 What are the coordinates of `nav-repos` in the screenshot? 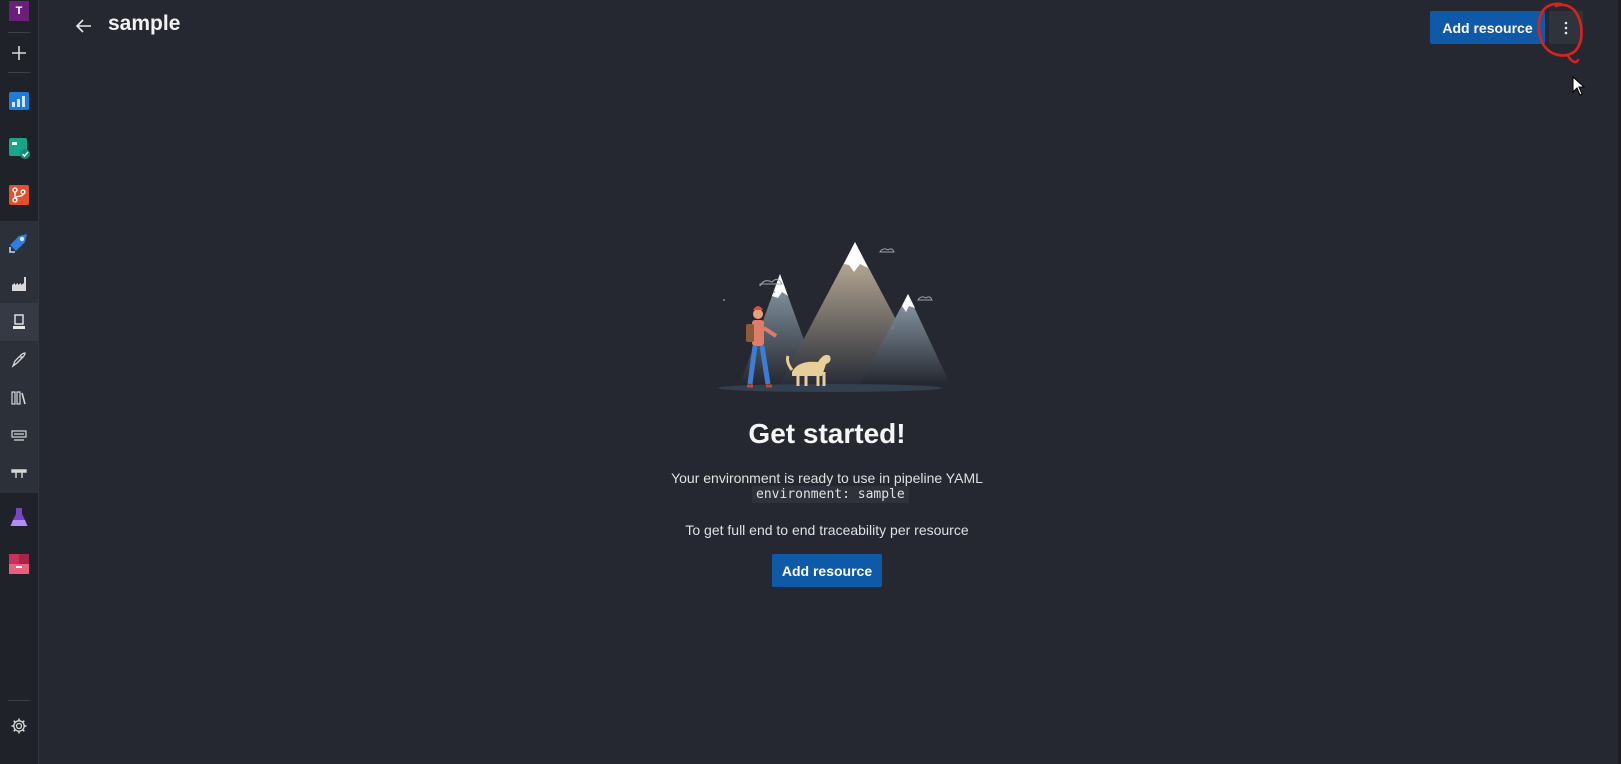 It's located at (19, 195).